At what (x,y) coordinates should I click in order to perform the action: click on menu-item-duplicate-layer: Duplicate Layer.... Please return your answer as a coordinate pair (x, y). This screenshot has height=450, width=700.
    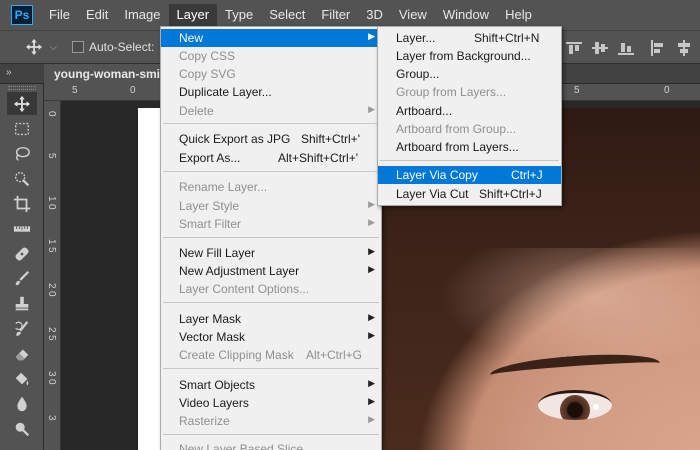
    Looking at the image, I should click on (271, 92).